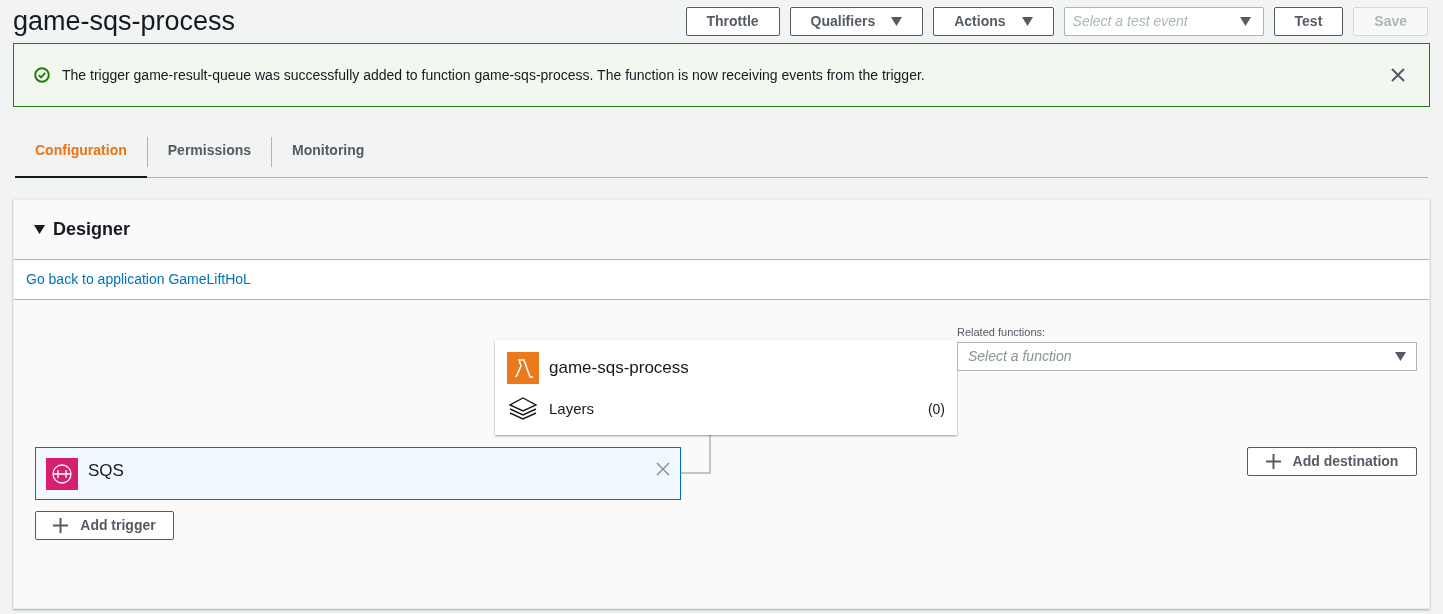 The width and height of the screenshot is (1443, 614). Describe the element at coordinates (42, 75) in the screenshot. I see `check-circle-icon` at that location.